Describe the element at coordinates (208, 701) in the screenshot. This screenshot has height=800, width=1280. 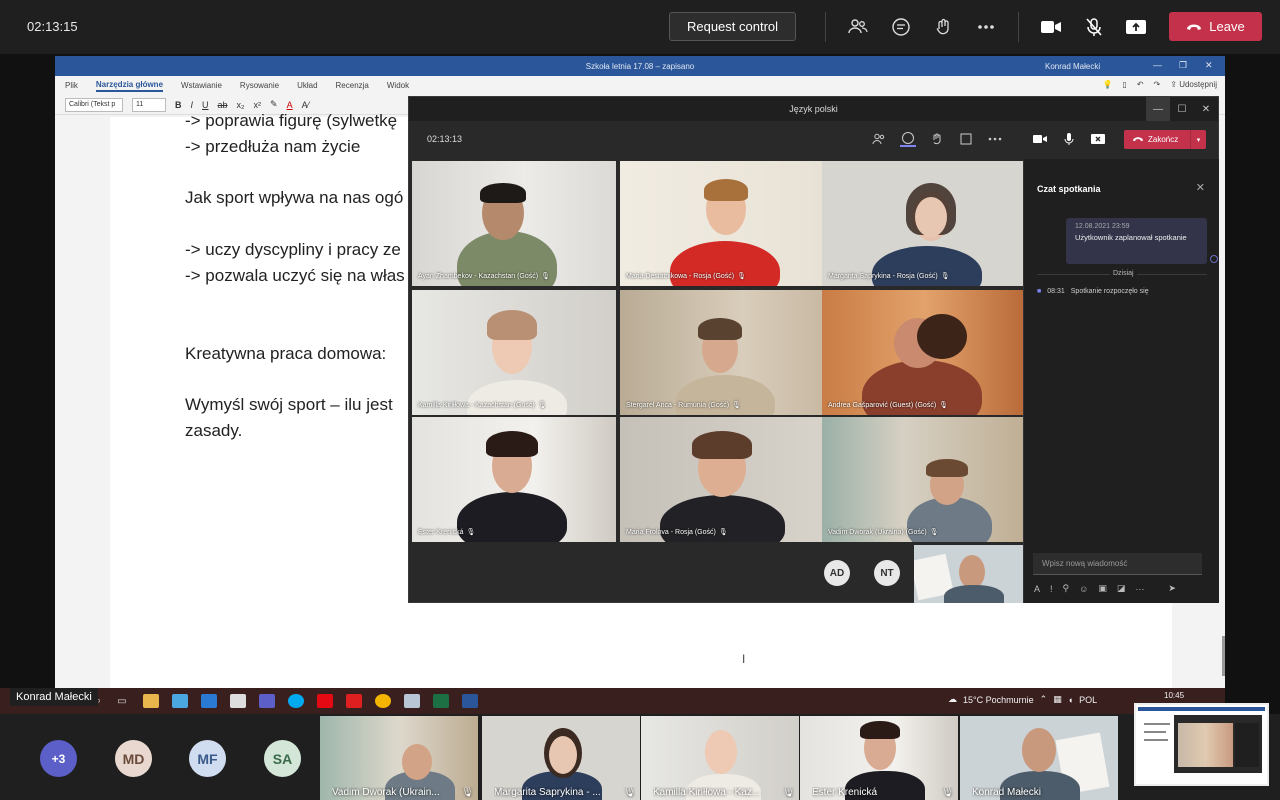
I see `mail-icon` at that location.